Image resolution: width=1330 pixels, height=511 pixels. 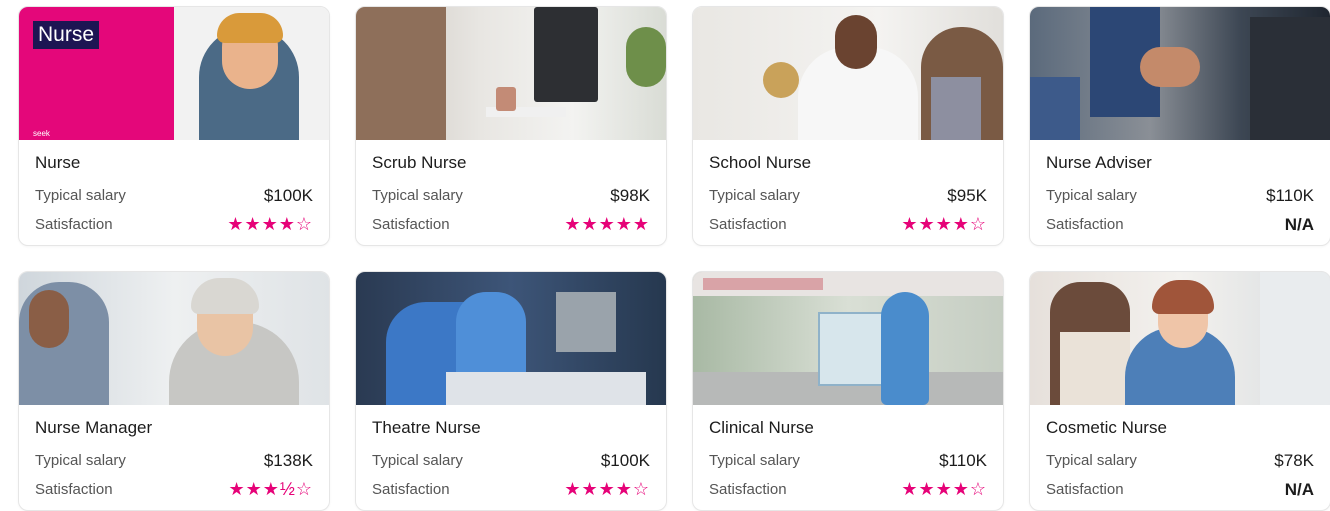 I want to click on salary-value: $78K, so click(x=1294, y=460).